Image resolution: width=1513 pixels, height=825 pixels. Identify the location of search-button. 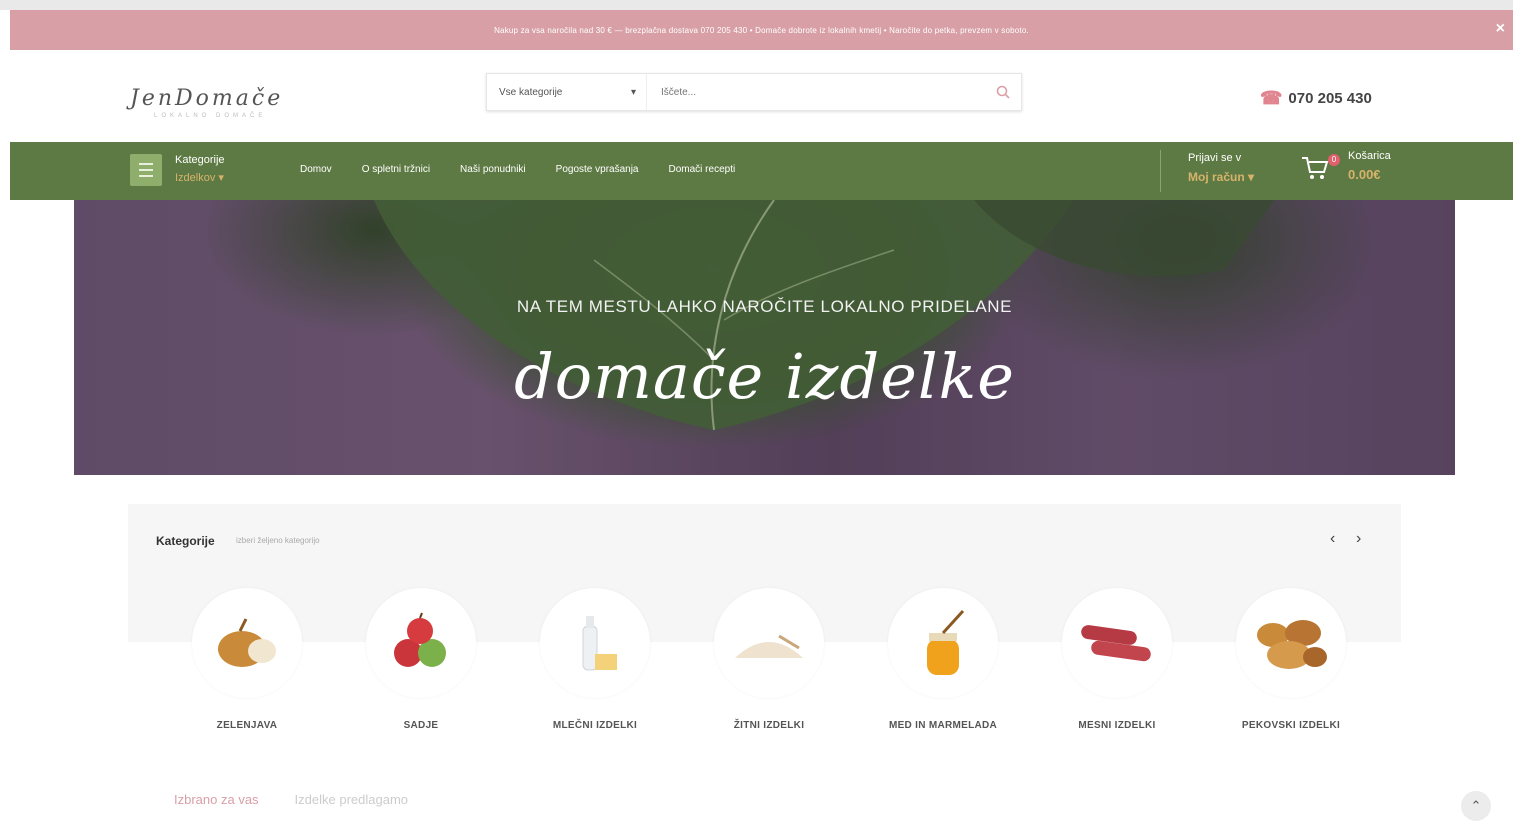
(1003, 92).